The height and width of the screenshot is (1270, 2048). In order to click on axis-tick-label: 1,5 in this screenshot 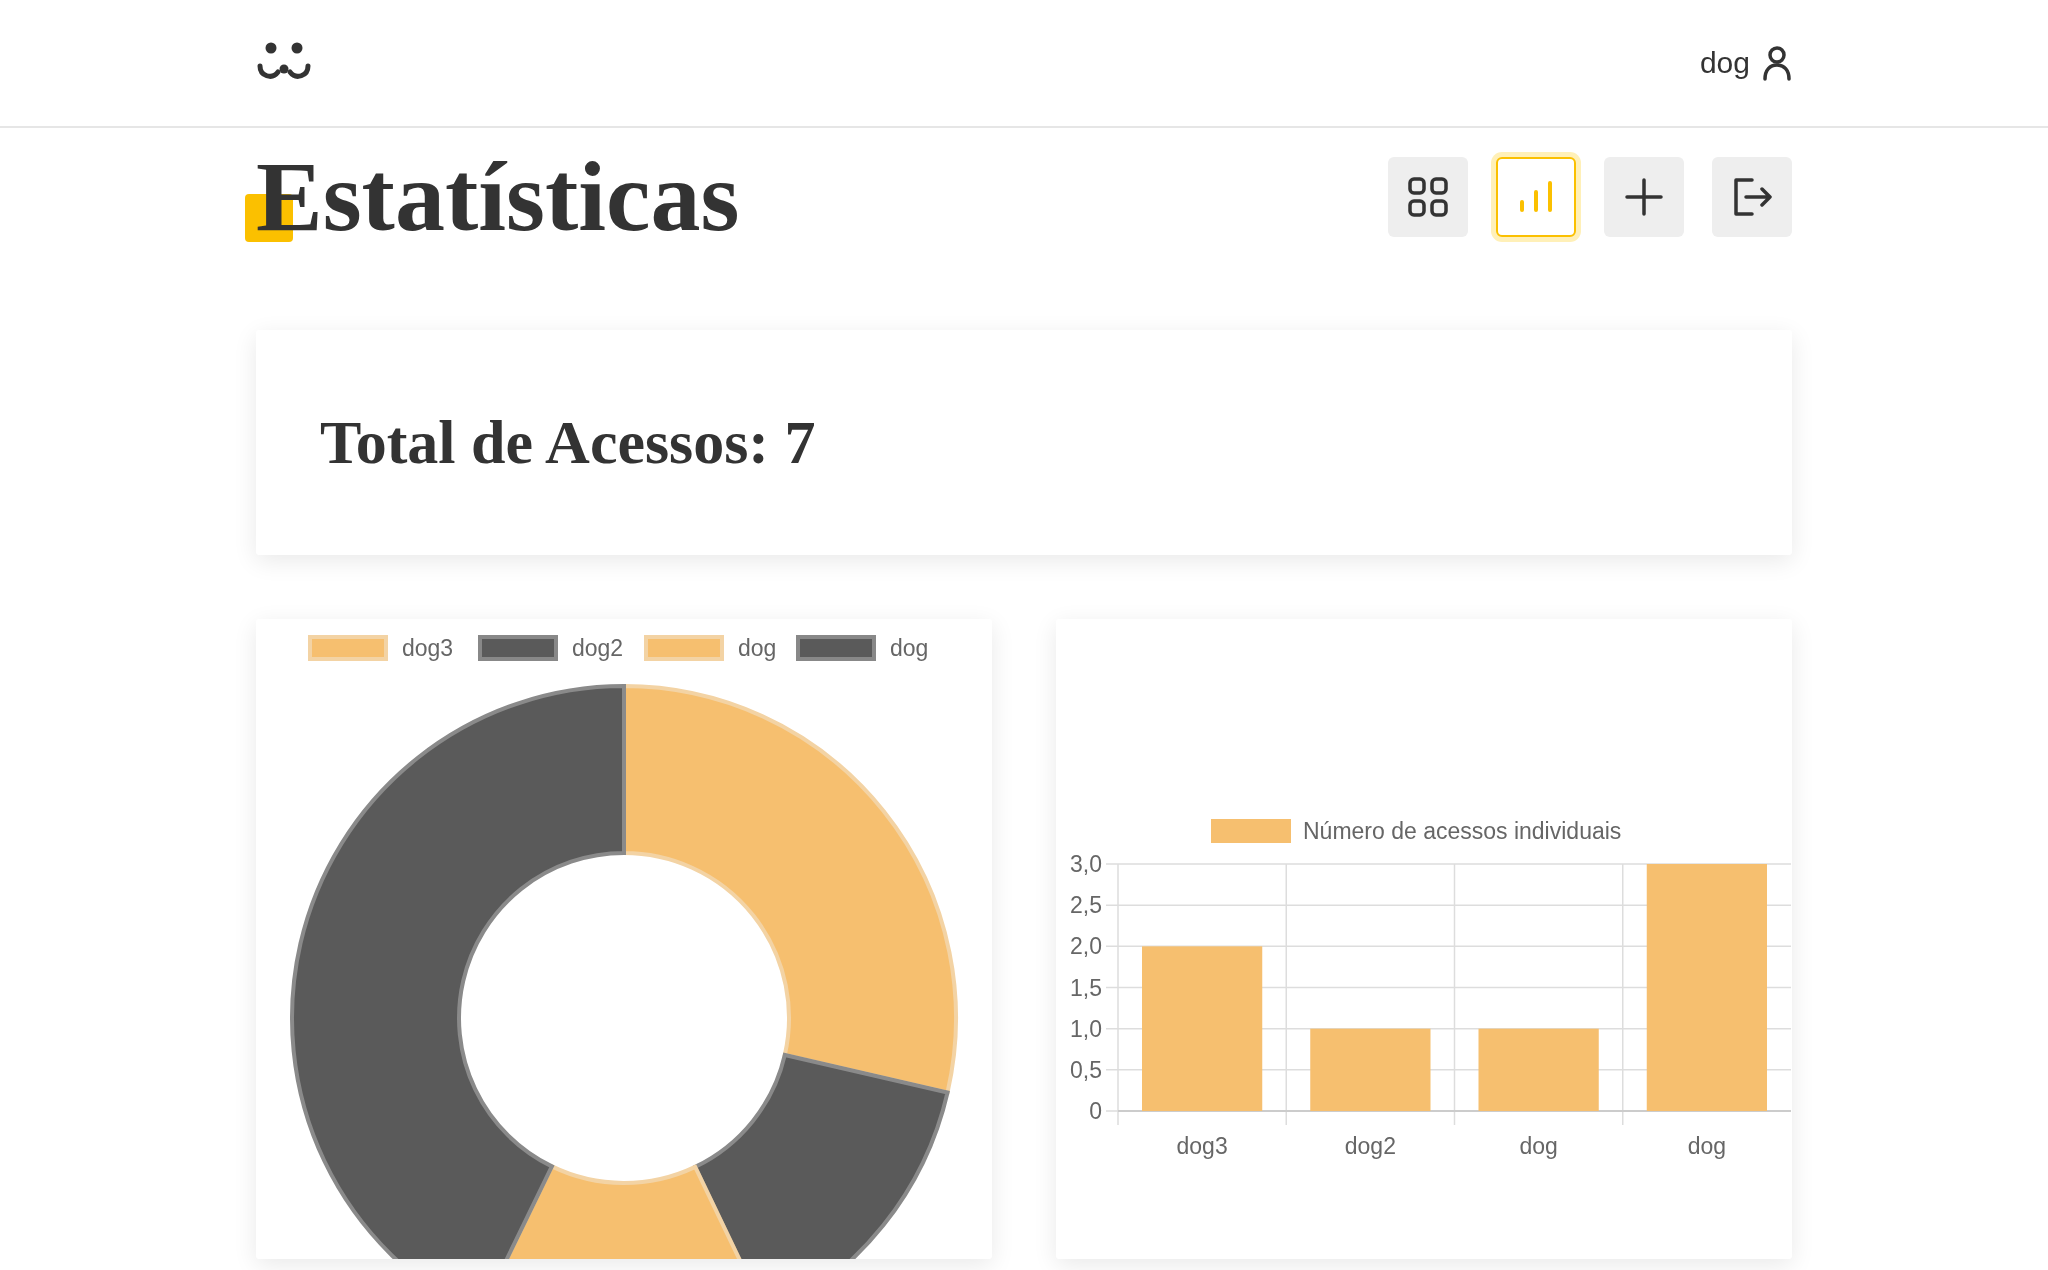, I will do `click(1086, 987)`.